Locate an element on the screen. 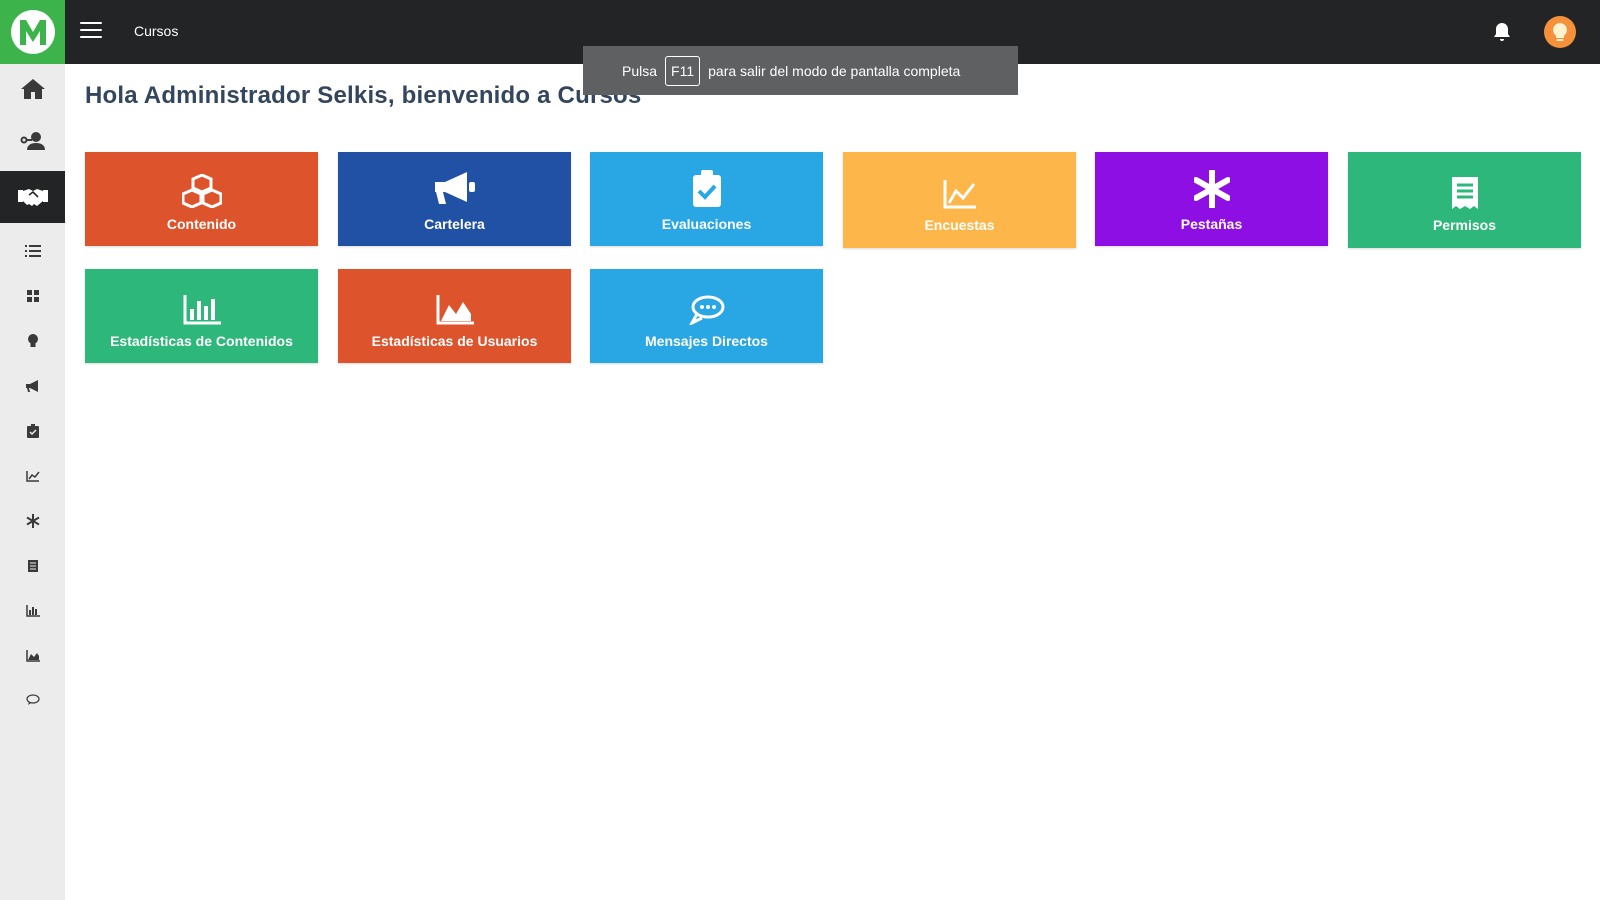  menu-toggle-button is located at coordinates (91, 32).